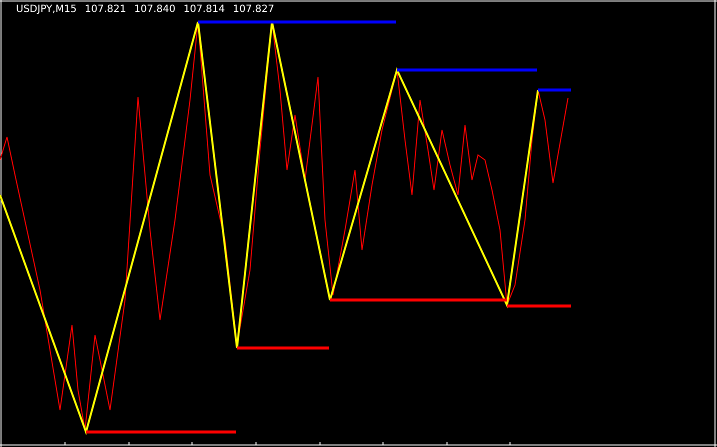  What do you see at coordinates (105, 10) in the screenshot?
I see `price-value: 107.821` at bounding box center [105, 10].